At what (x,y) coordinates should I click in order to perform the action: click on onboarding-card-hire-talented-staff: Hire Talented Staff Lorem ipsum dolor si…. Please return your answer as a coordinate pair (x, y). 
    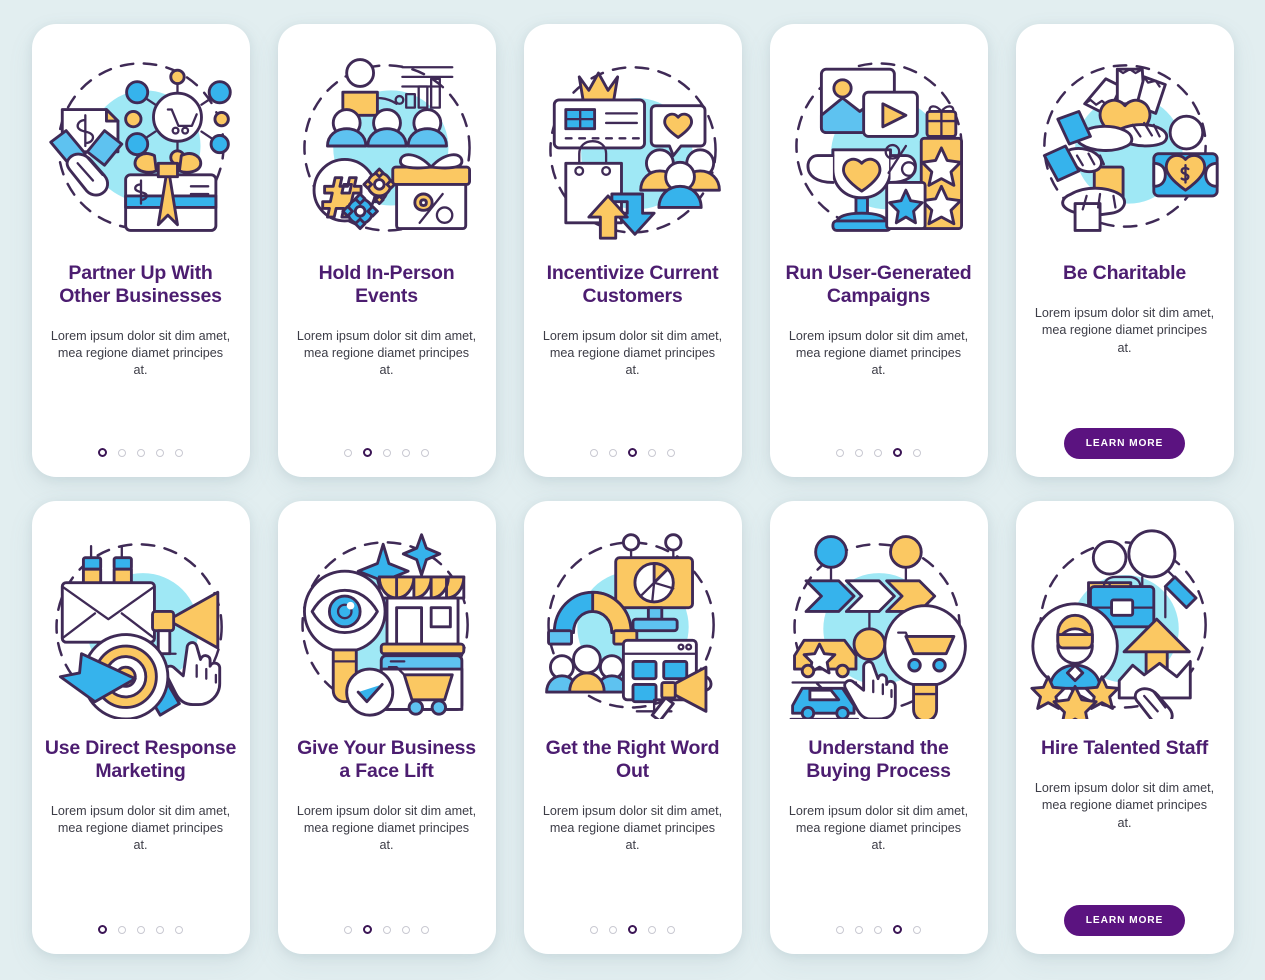
    Looking at the image, I should click on (1124, 727).